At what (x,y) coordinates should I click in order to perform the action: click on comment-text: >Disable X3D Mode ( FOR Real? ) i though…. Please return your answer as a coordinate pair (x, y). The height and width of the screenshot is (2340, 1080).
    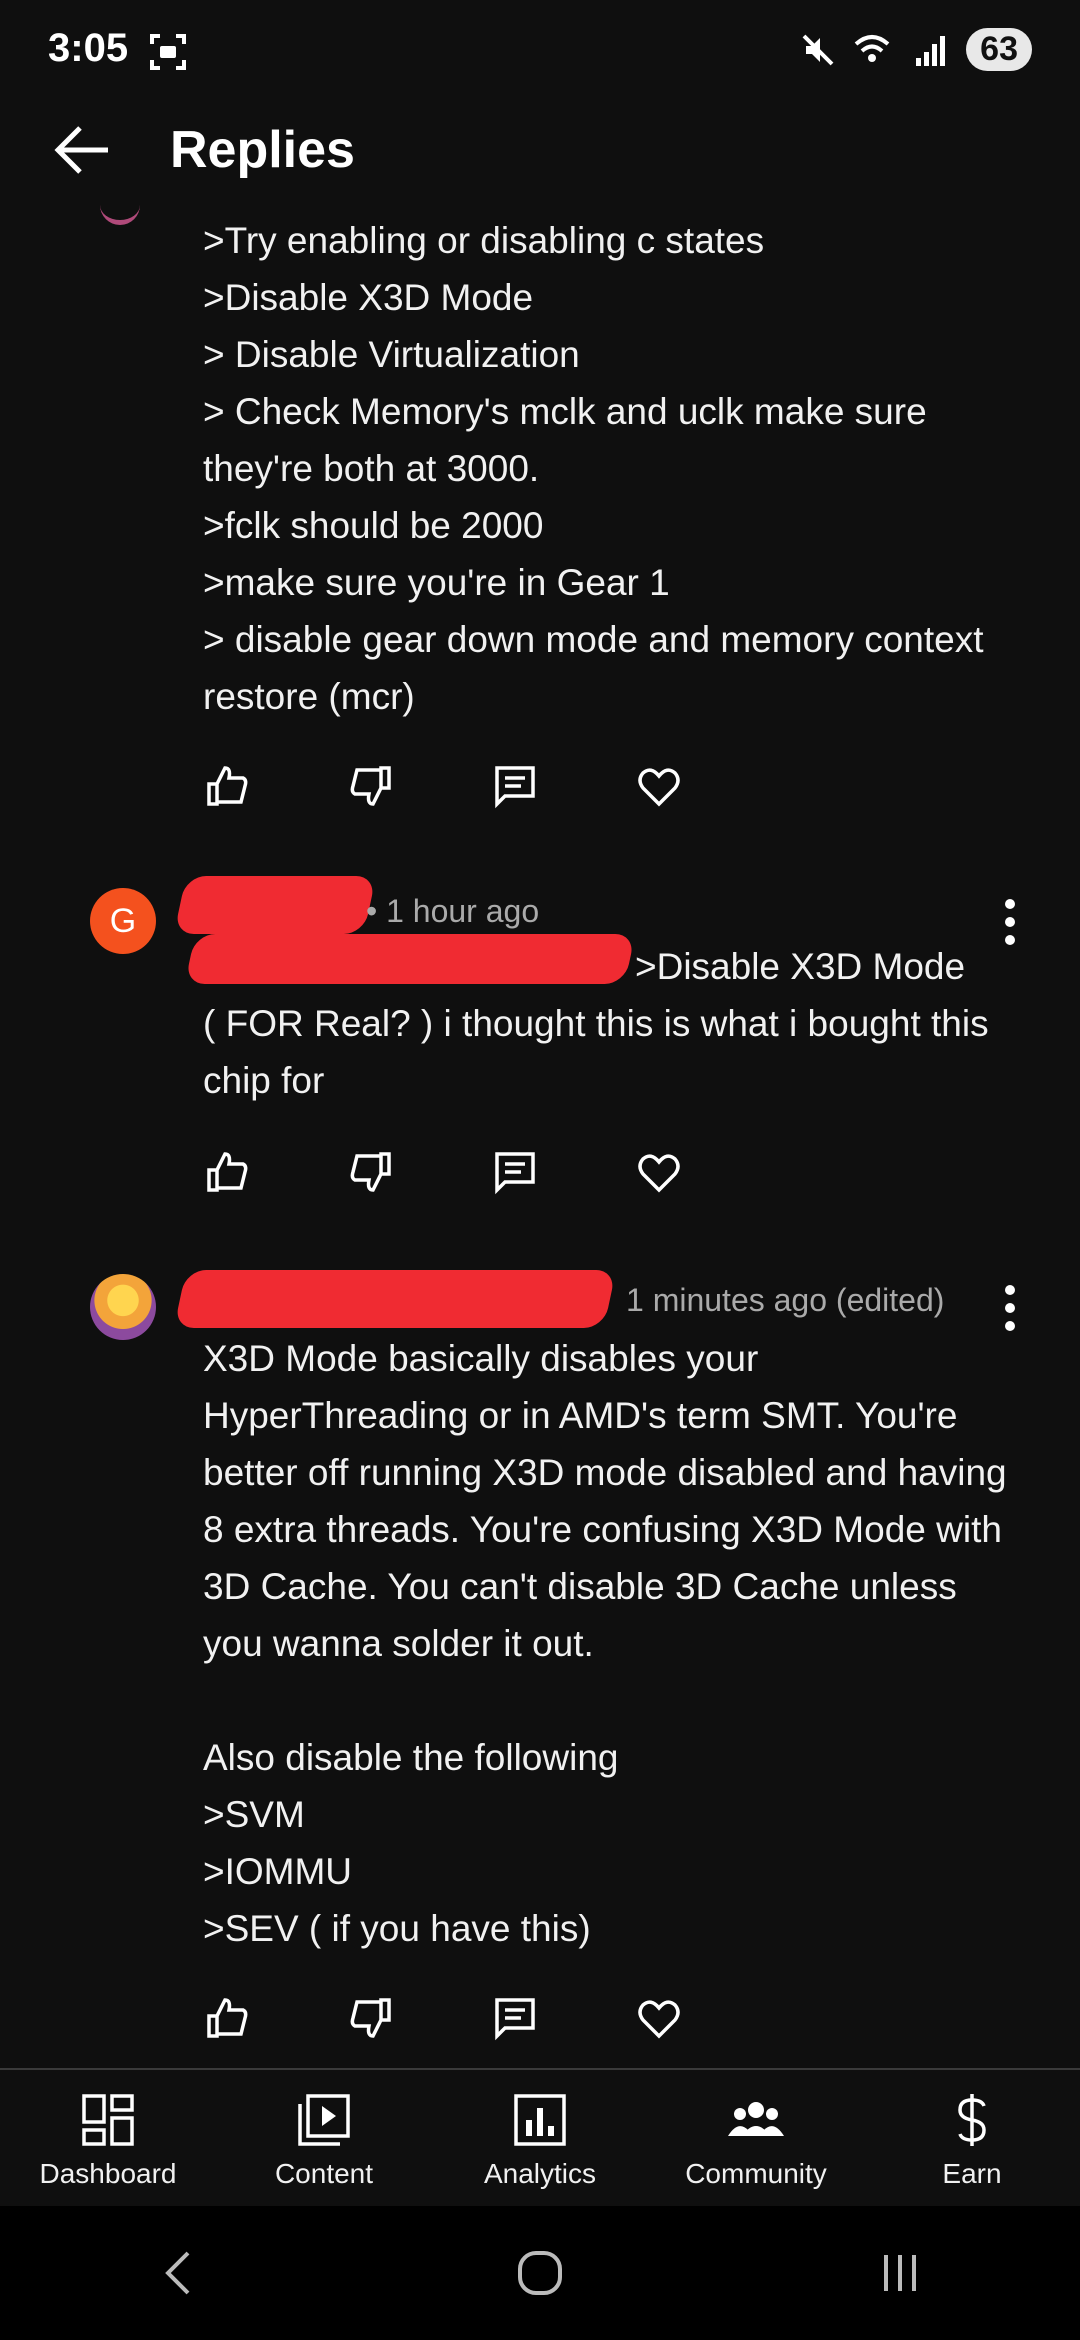
    Looking at the image, I should click on (596, 1023).